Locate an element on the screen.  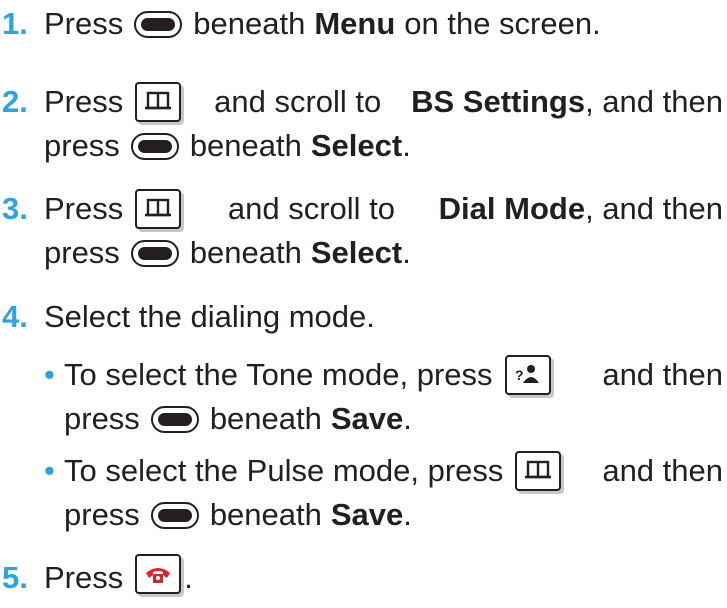
step-4: 4. Select the dialing mode. is located at coordinates (363, 317).